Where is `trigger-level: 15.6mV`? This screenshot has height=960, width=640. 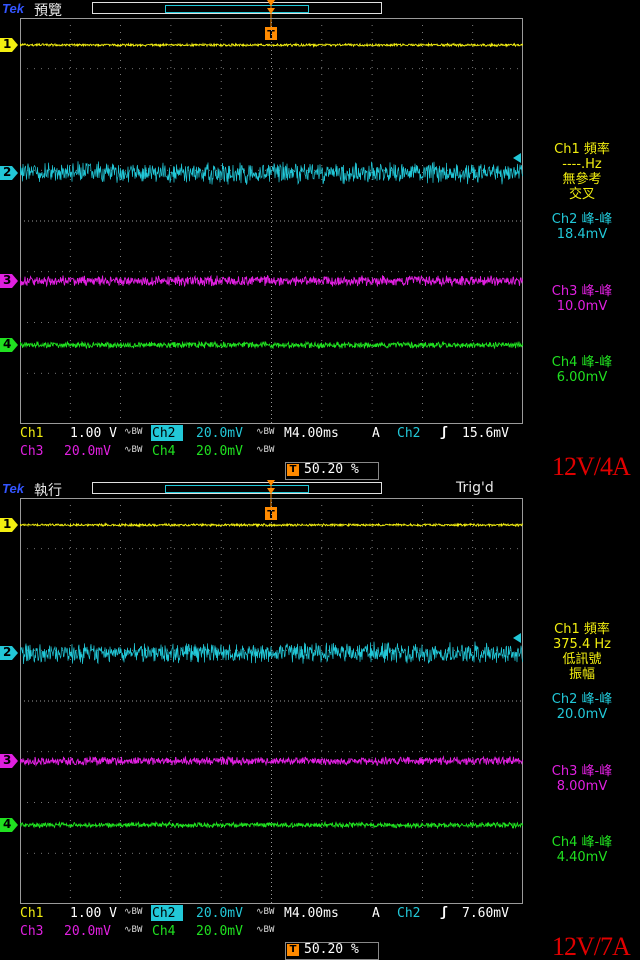
trigger-level: 15.6mV is located at coordinates (485, 433).